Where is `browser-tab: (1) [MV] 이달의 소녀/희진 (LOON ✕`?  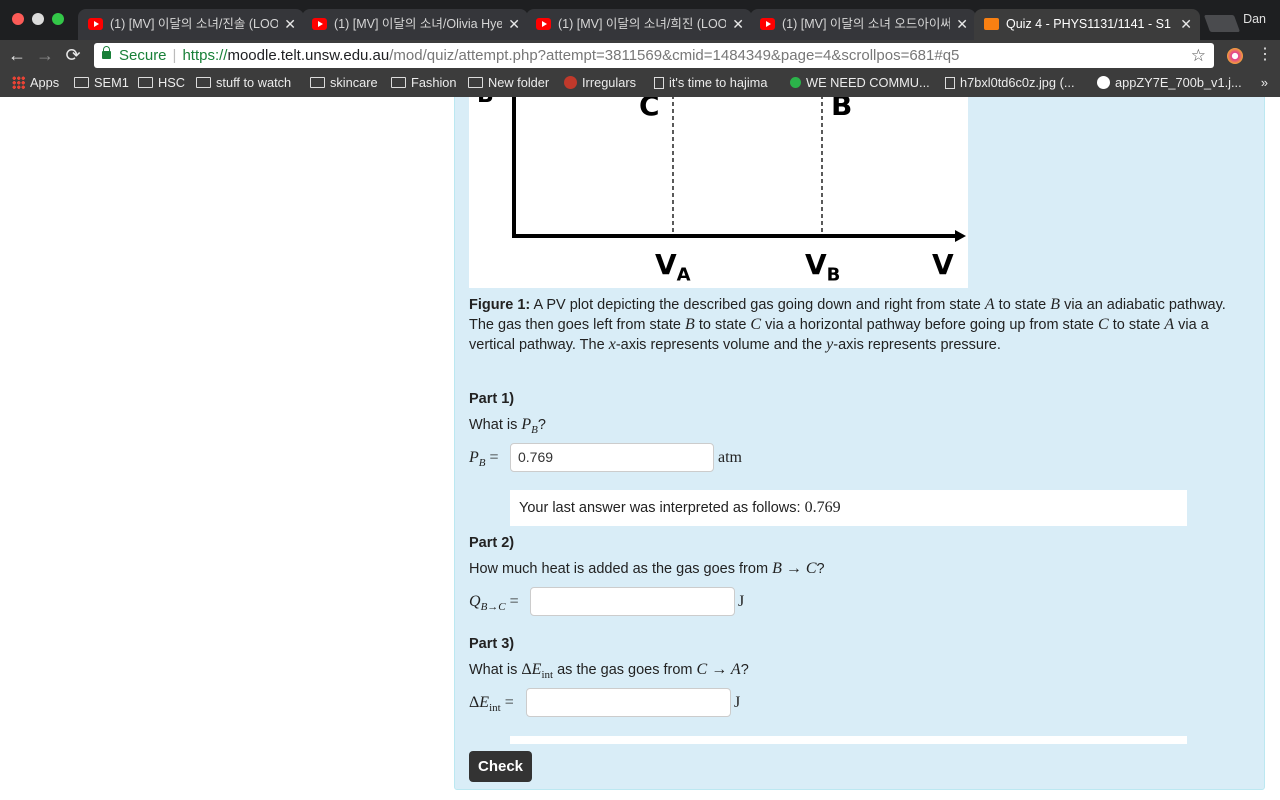 browser-tab: (1) [MV] 이달의 소녀/희진 (LOON ✕ is located at coordinates (639, 24).